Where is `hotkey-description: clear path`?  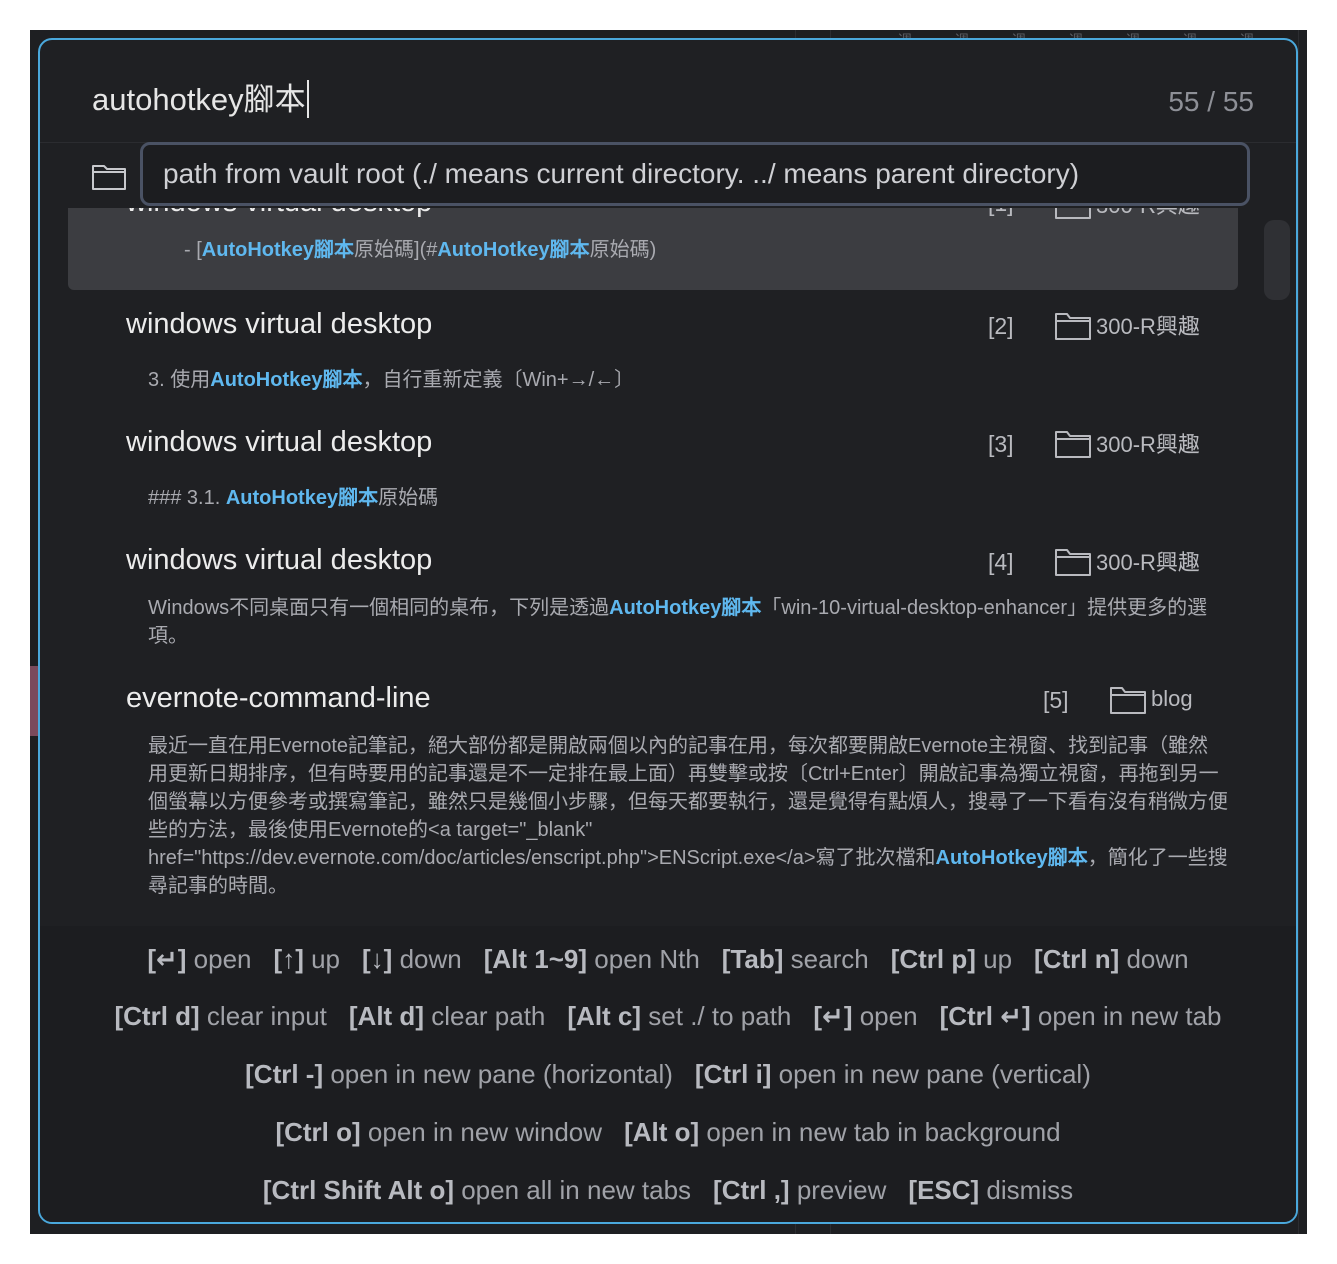 hotkey-description: clear path is located at coordinates (484, 1016).